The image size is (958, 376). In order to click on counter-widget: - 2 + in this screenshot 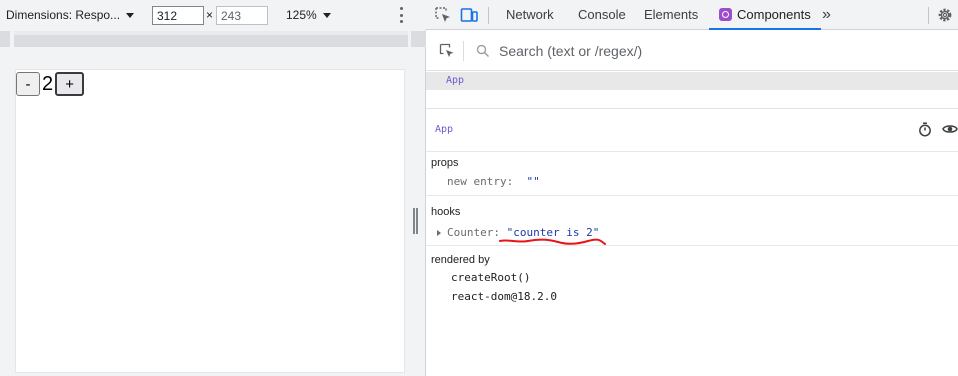, I will do `click(50, 84)`.